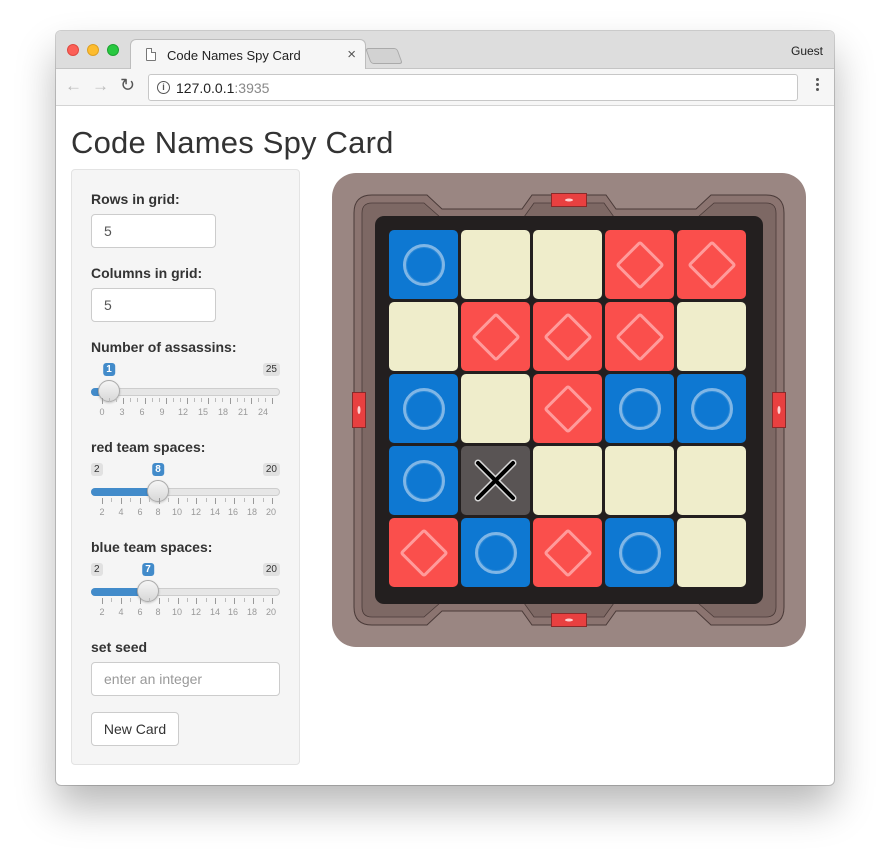 The image size is (890, 865). Describe the element at coordinates (109, 369) in the screenshot. I see `assassins-value: 1` at that location.